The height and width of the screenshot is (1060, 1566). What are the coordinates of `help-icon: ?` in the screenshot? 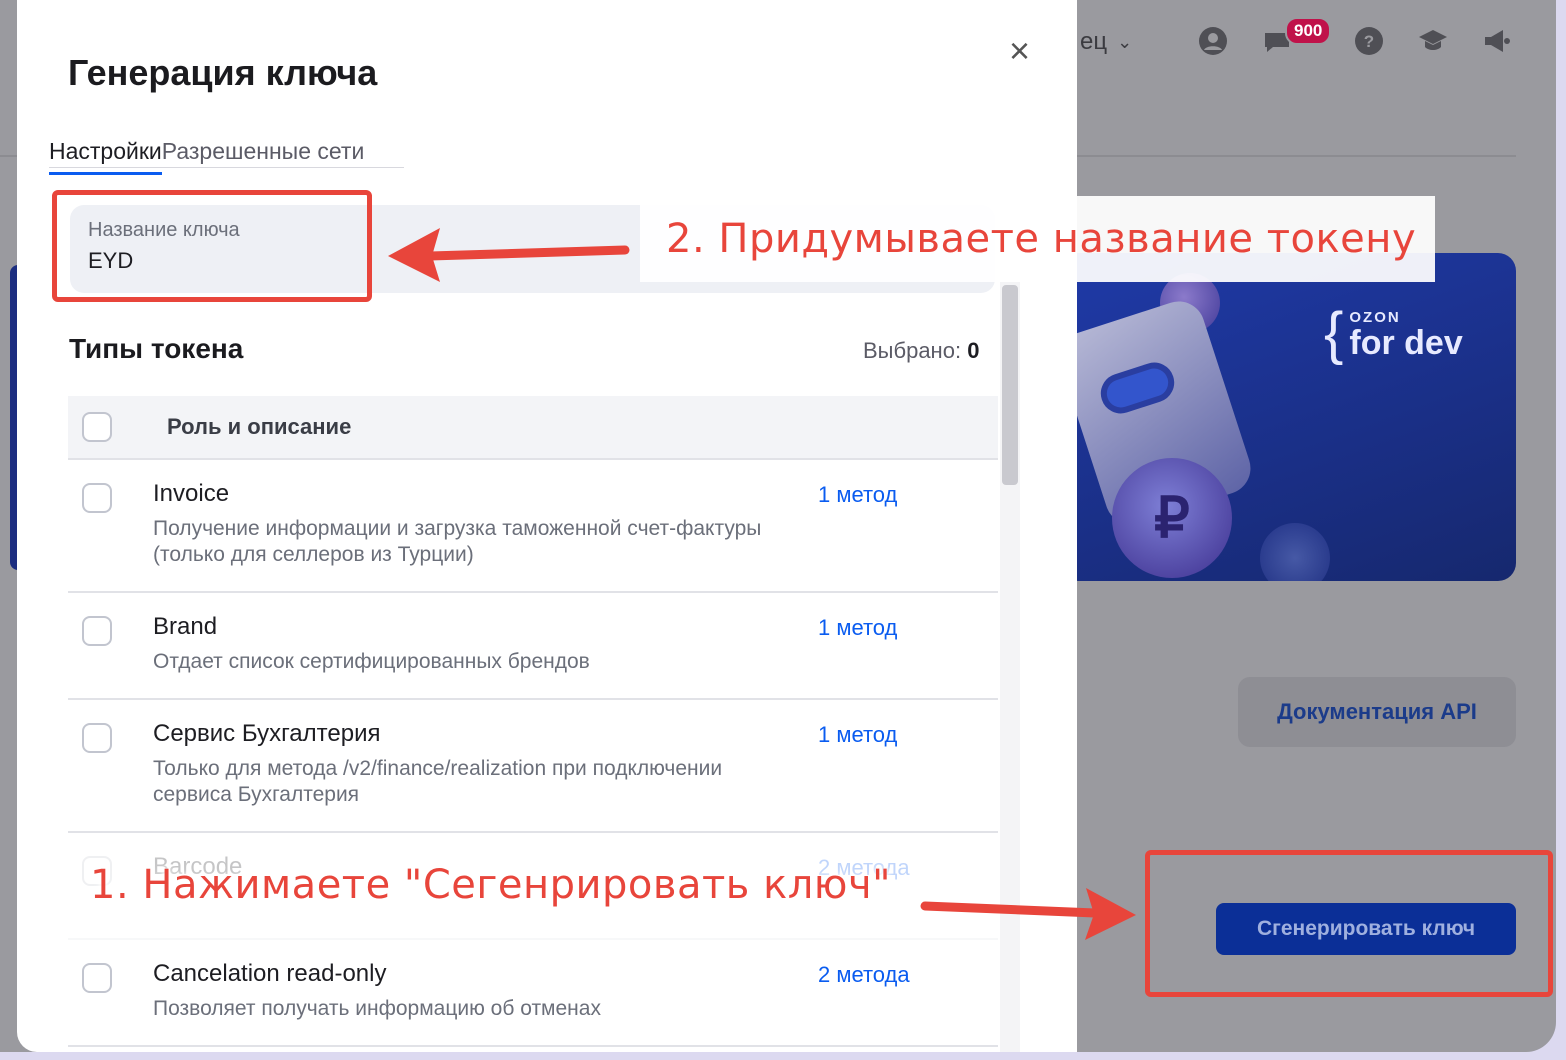 It's located at (1369, 41).